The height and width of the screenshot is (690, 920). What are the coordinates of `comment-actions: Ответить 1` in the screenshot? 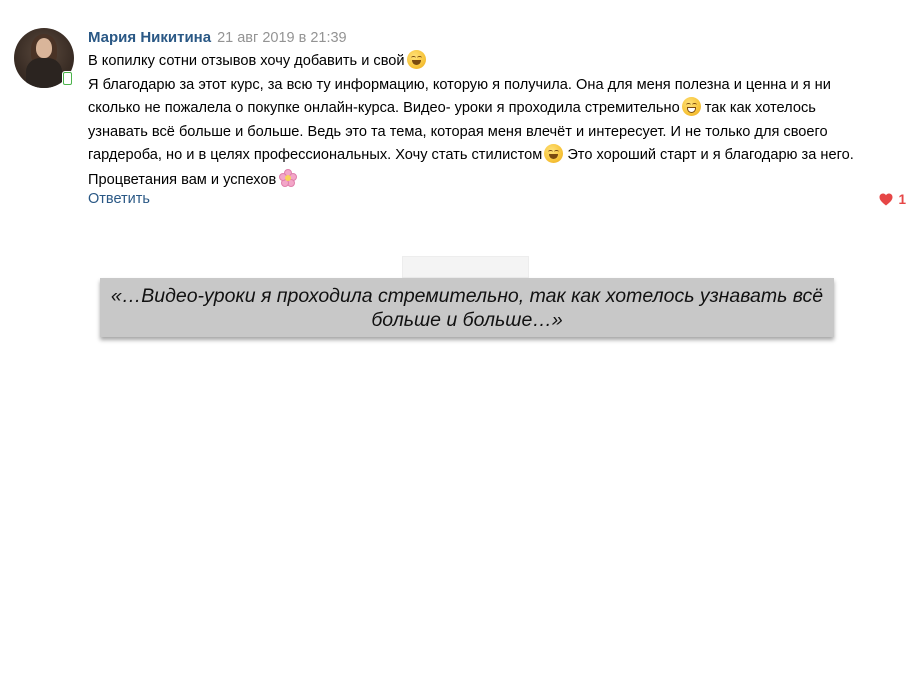 It's located at (497, 200).